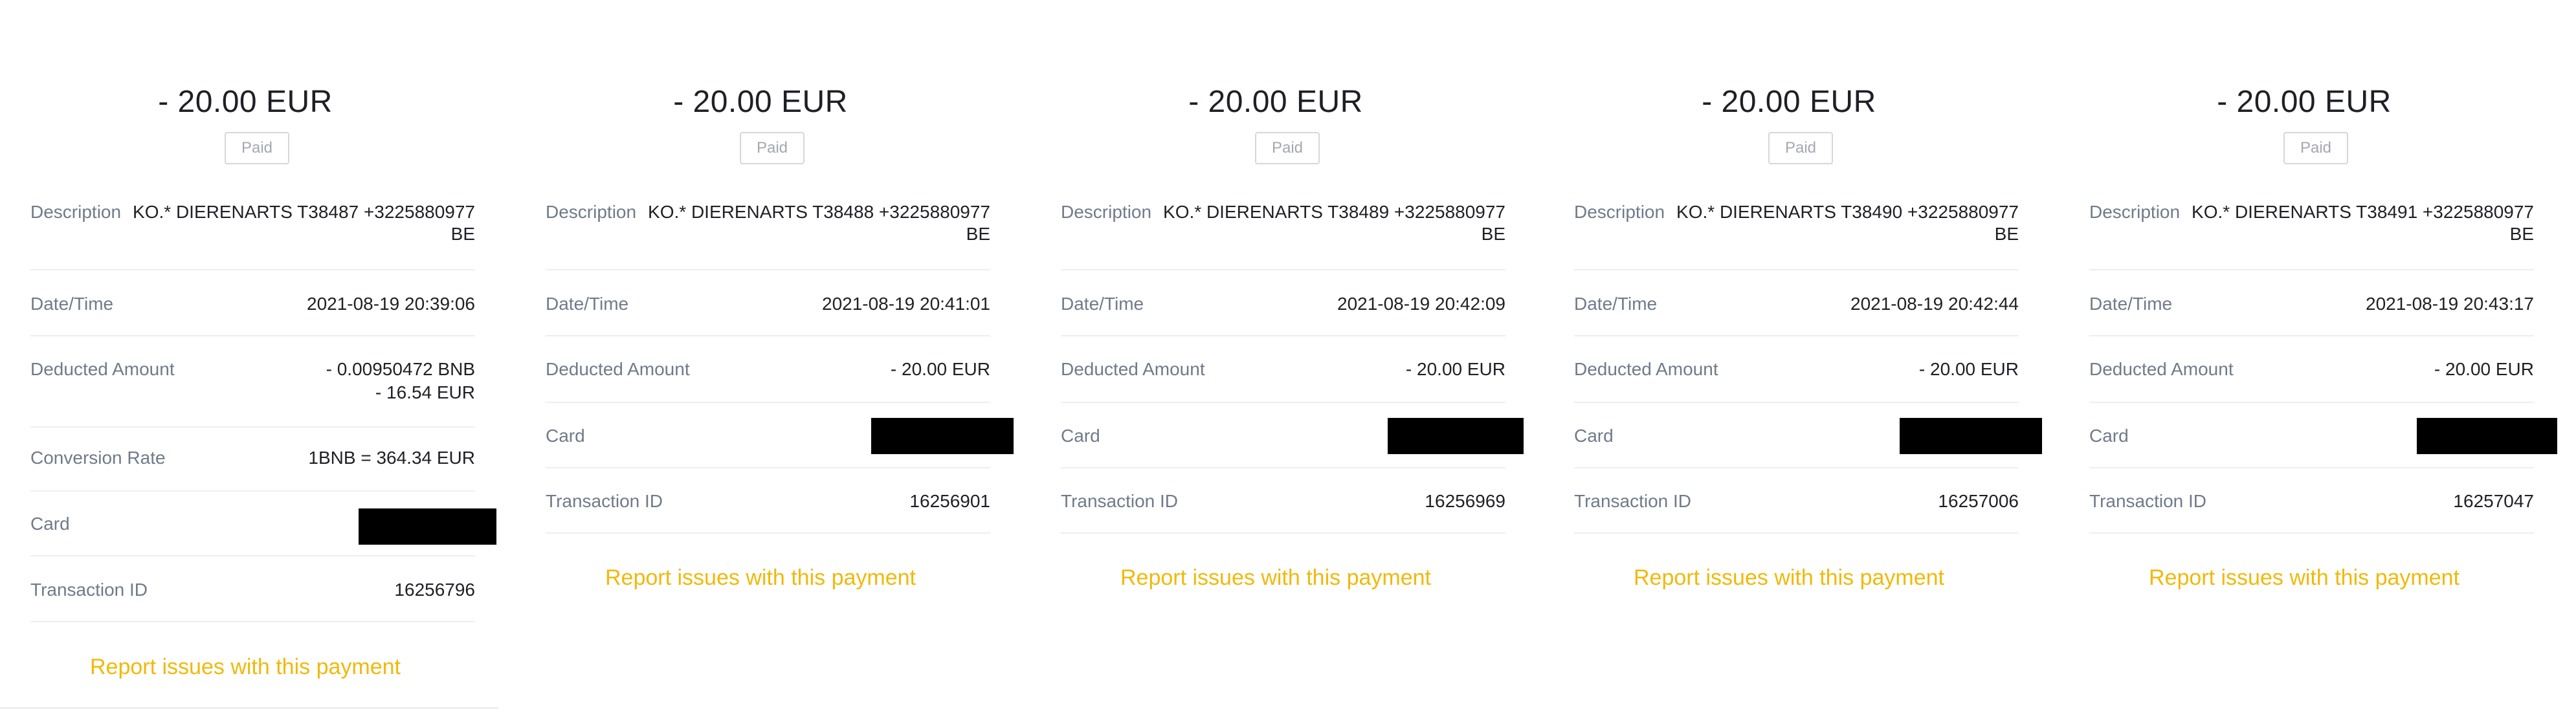 The height and width of the screenshot is (709, 2576). Describe the element at coordinates (949, 501) in the screenshot. I see `transaction-id-value: 16256901` at that location.